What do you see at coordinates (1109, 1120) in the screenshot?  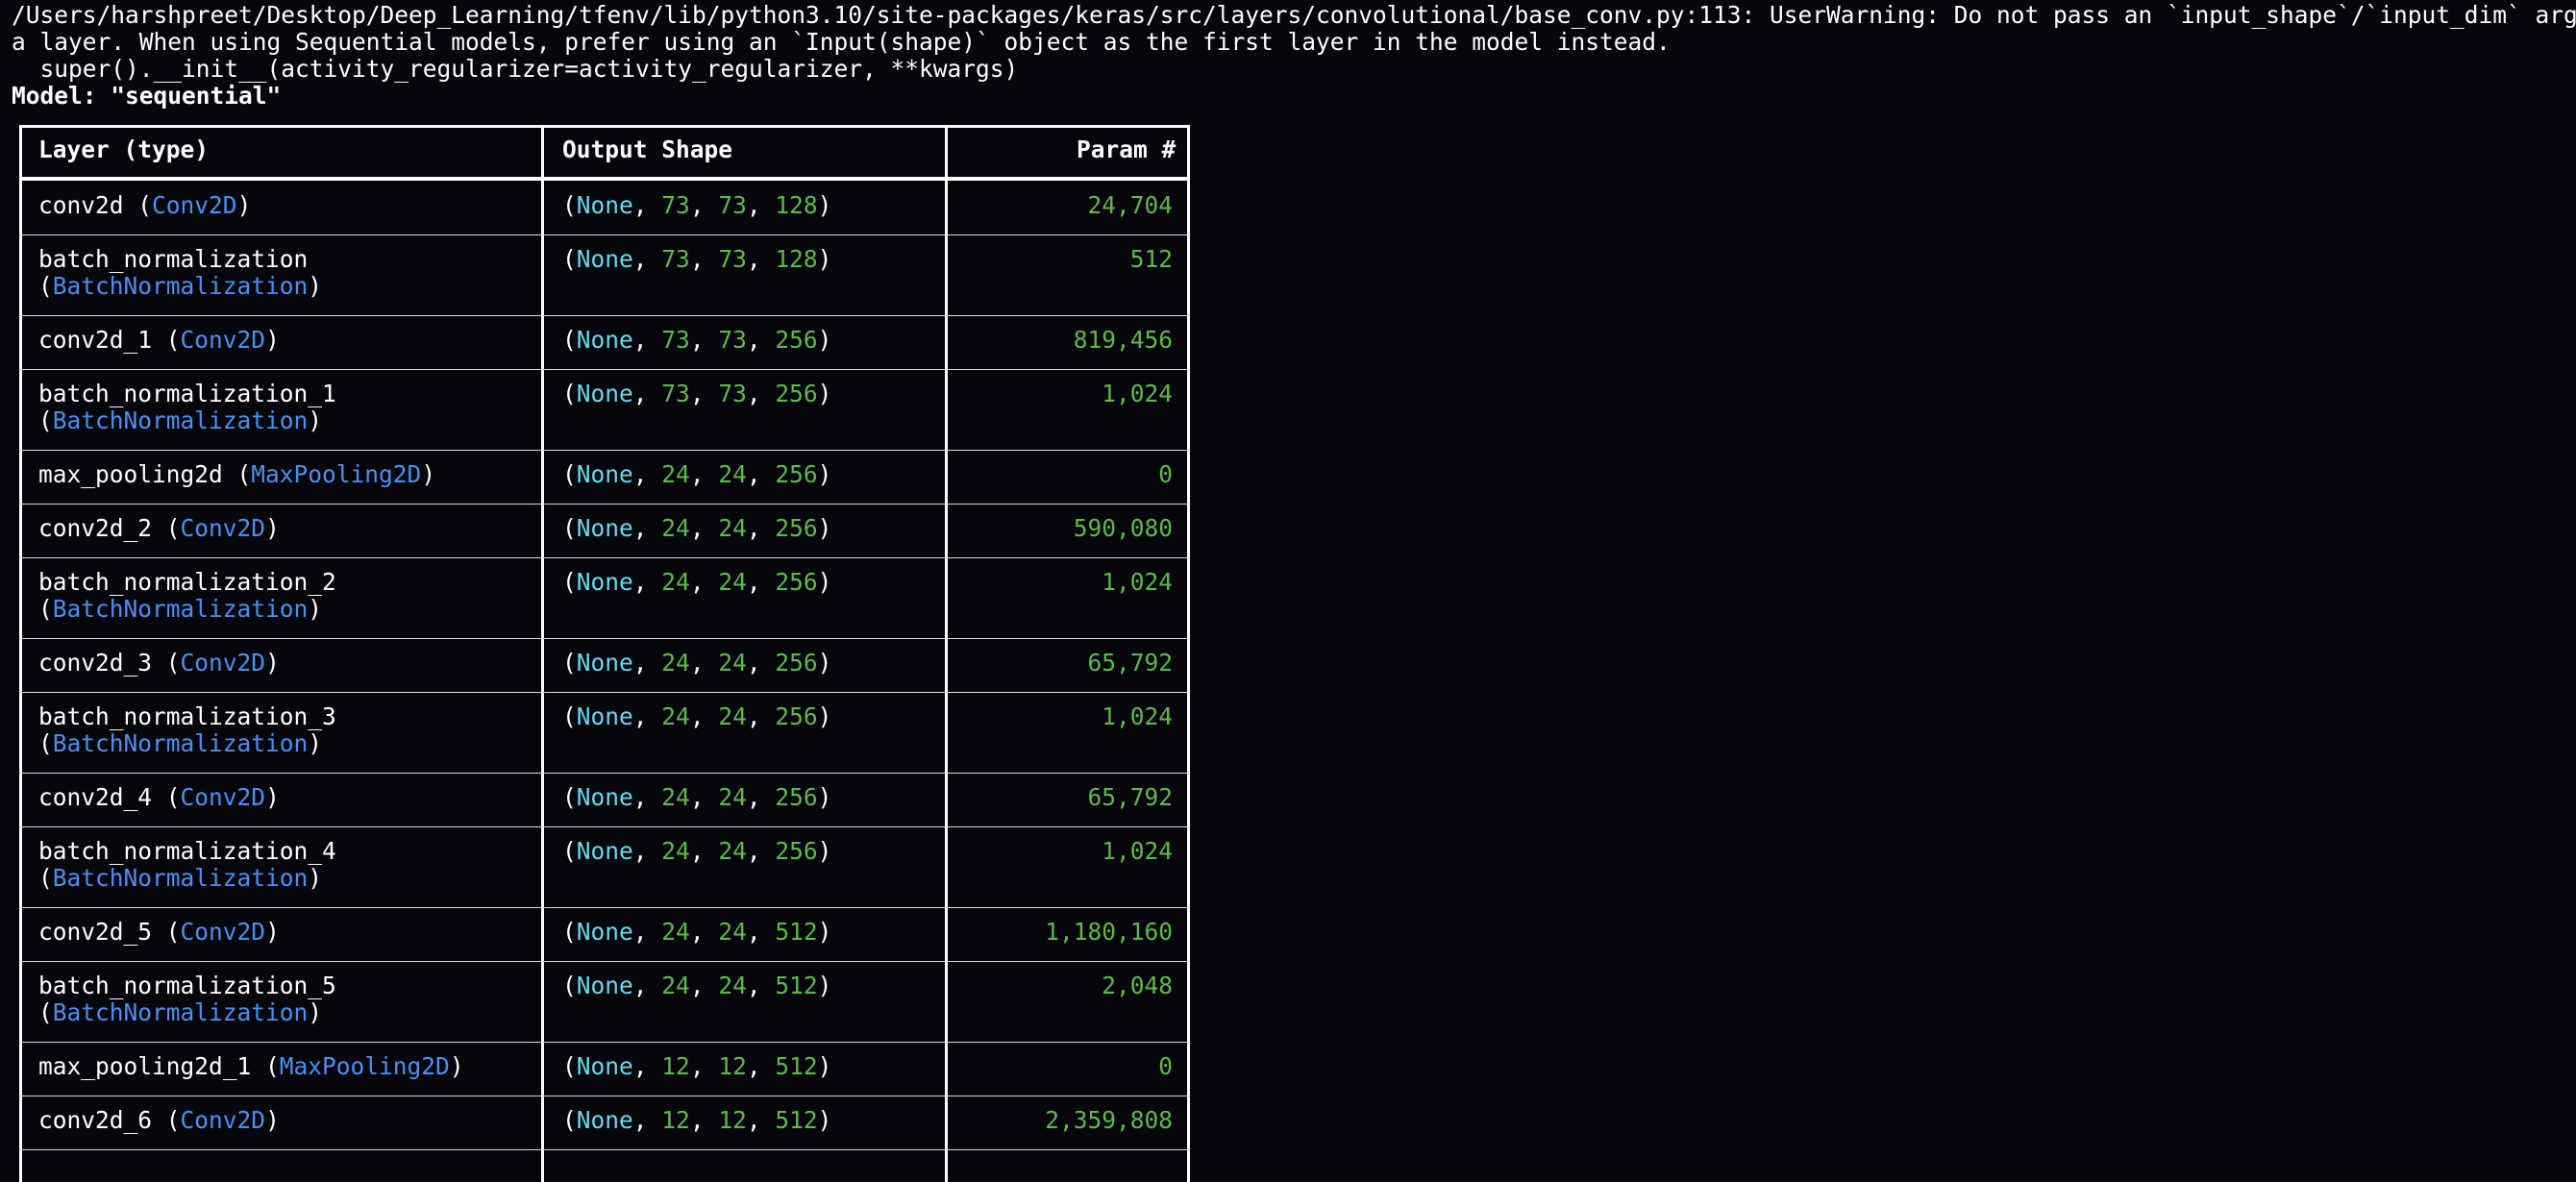 I see `param-count: 2,359,808` at bounding box center [1109, 1120].